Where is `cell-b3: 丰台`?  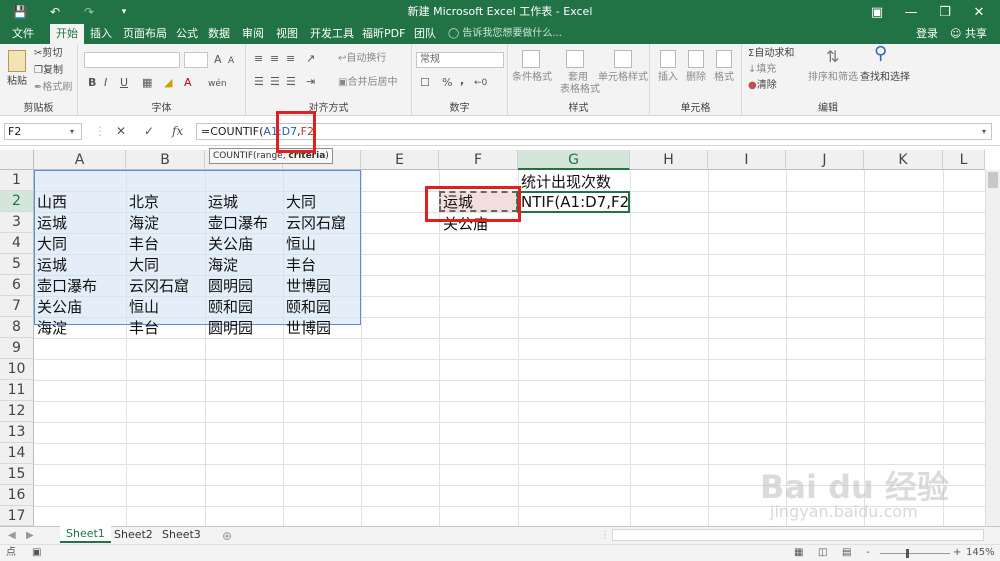
cell-b3: 丰台 is located at coordinates (142, 244).